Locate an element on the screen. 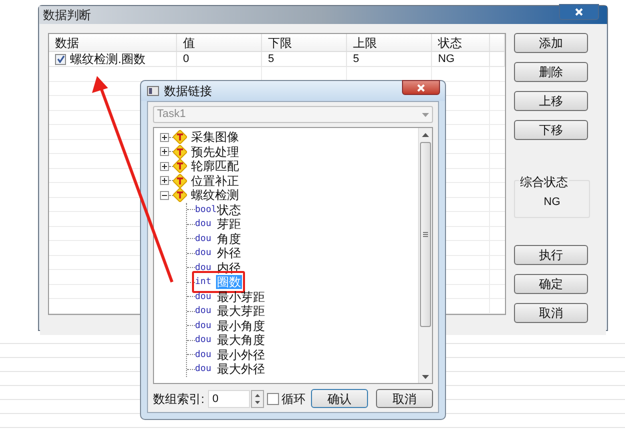 The height and width of the screenshot is (429, 625). action-button: 取消 is located at coordinates (551, 313).